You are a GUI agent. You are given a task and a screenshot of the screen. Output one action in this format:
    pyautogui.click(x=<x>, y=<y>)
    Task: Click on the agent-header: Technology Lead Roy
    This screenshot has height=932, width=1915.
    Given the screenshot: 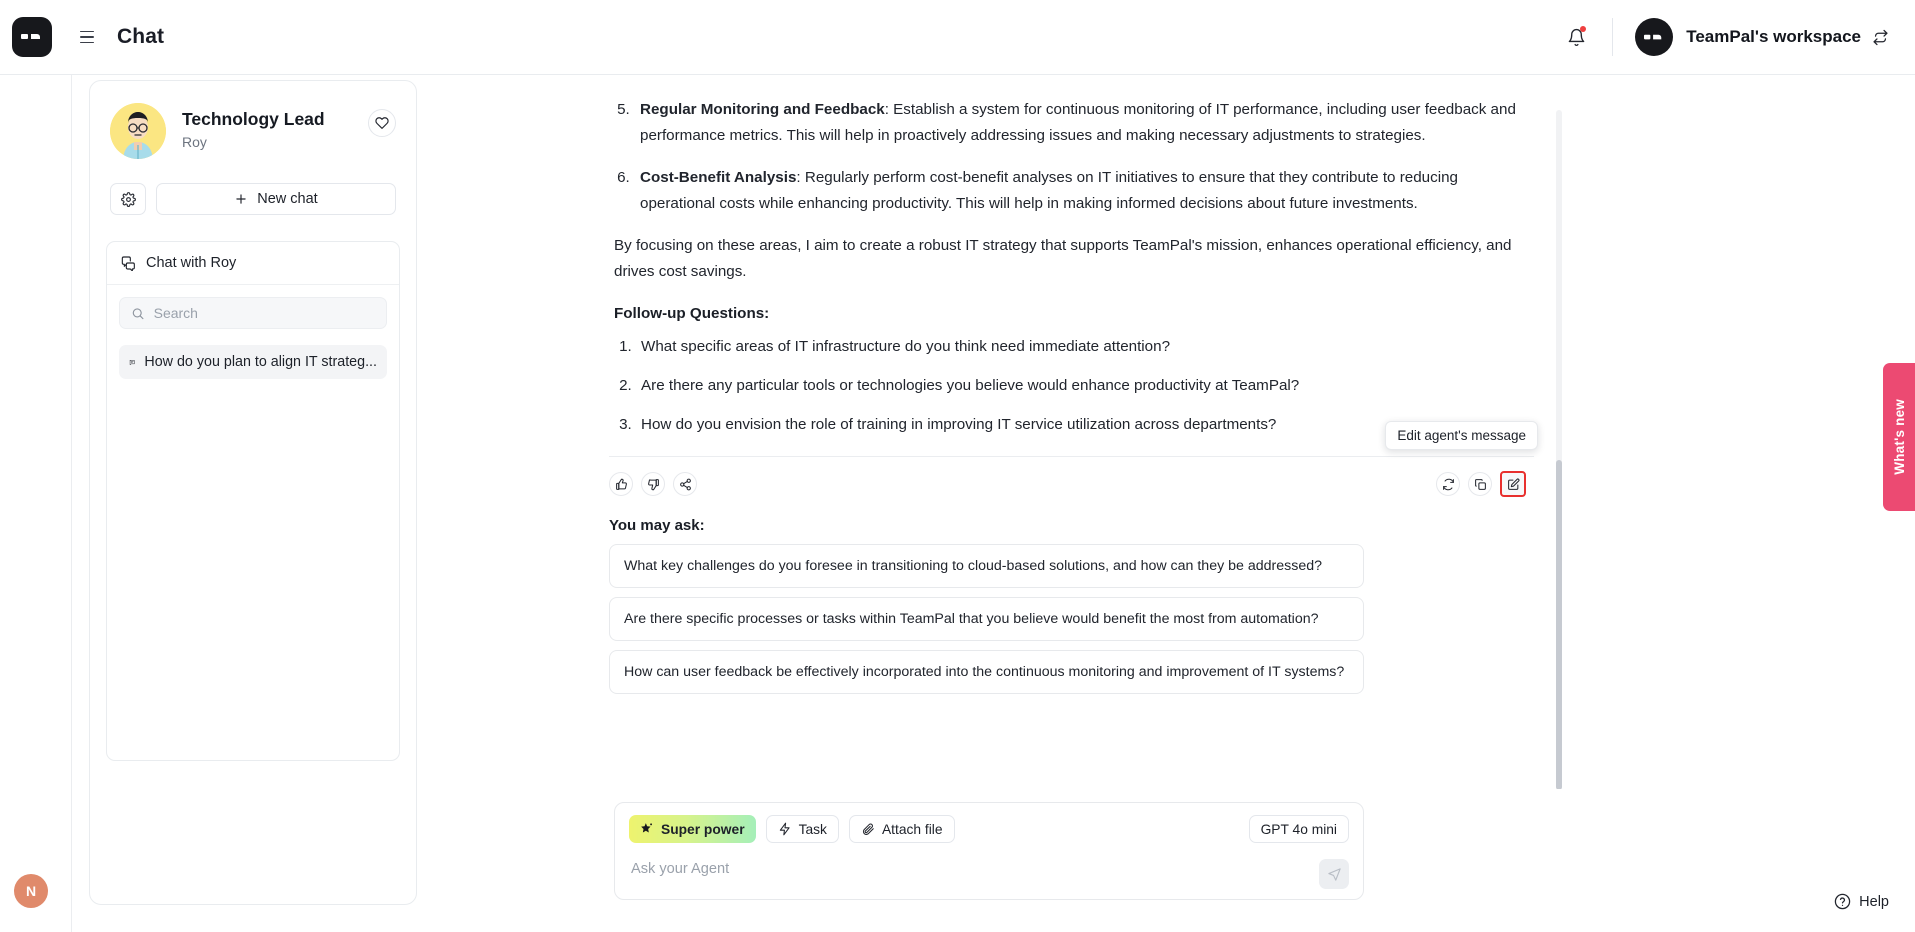 What is the action you would take?
    pyautogui.click(x=253, y=120)
    